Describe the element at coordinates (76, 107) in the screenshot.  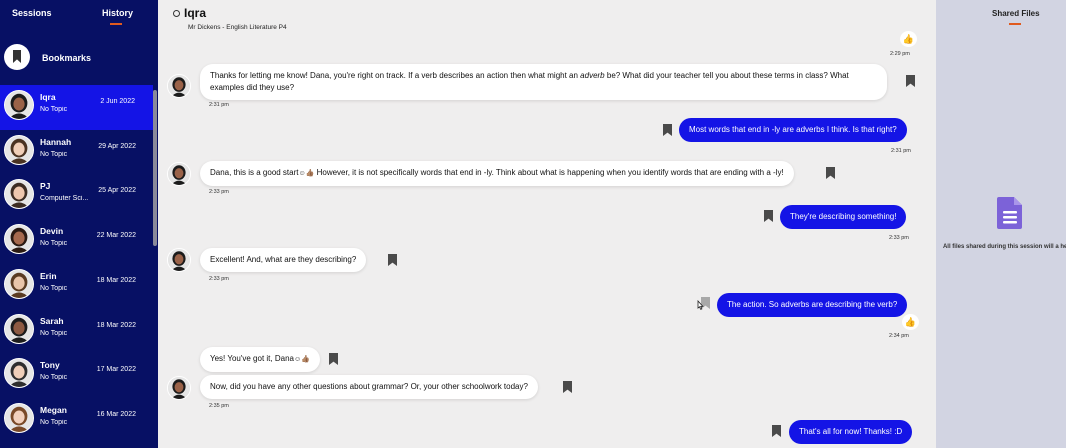
I see `sidebar-item-iqra: Iqra No Topic 2 Jun 2022` at that location.